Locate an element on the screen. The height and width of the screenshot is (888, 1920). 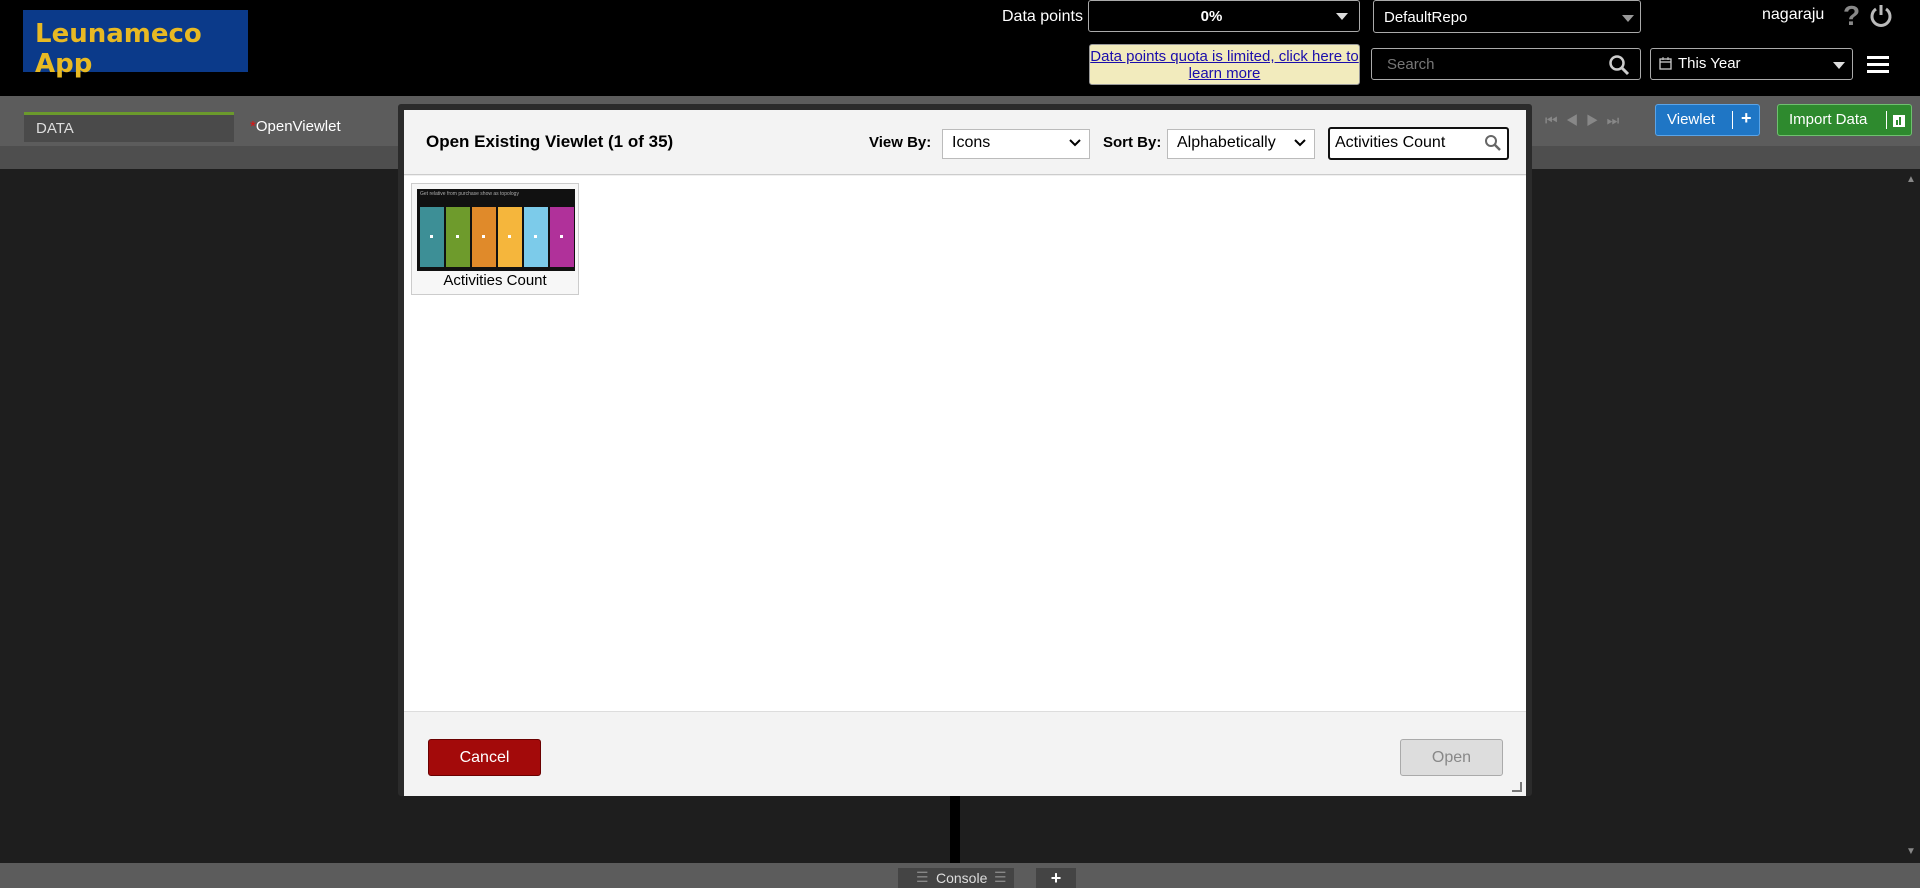
tab-open-viewlet: *OpenViewlet is located at coordinates (322, 128).